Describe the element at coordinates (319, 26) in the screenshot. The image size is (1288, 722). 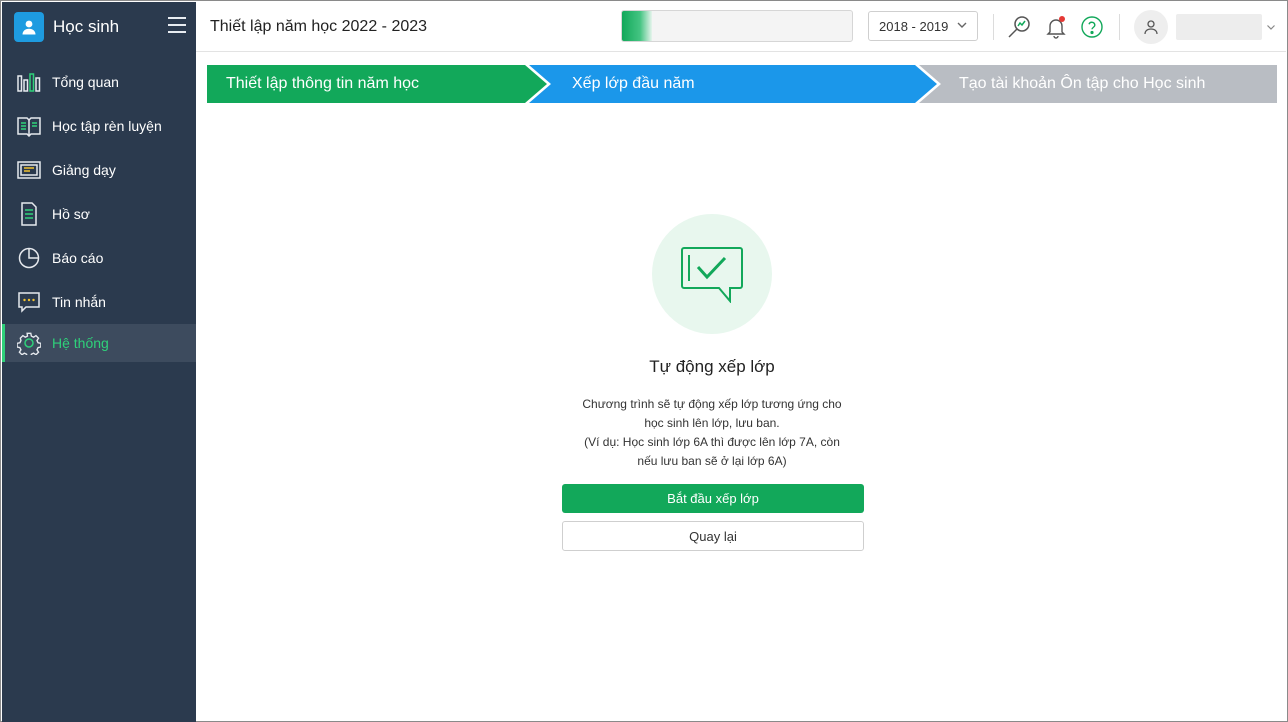
I see `page-title: Thiết lập năm học 2022 - 2023` at that location.